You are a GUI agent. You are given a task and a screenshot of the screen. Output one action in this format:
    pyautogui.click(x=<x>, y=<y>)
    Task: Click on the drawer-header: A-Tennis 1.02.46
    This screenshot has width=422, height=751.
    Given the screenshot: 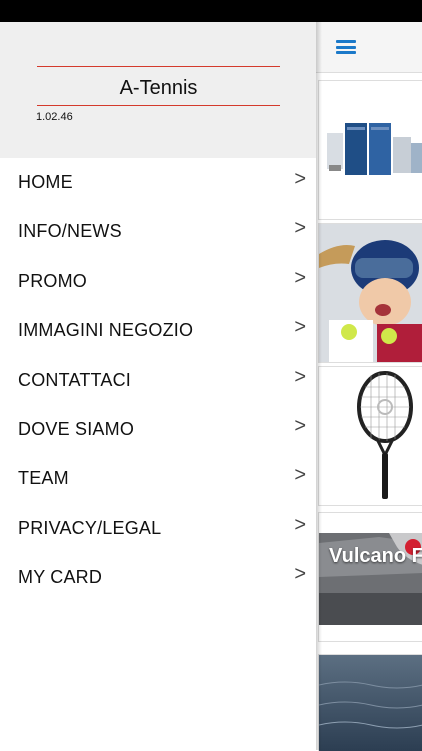 What is the action you would take?
    pyautogui.click(x=158, y=90)
    